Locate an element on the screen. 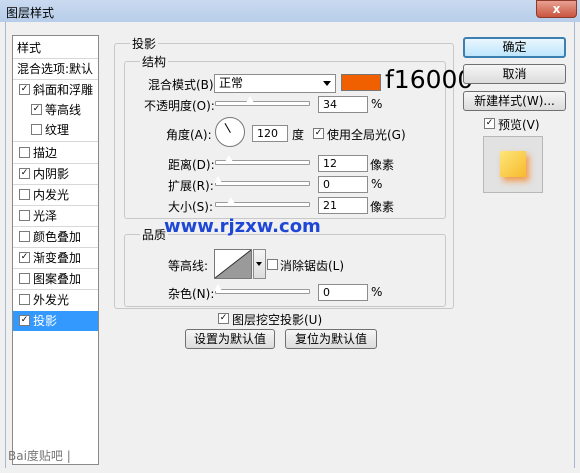  reset-default-button: 复位为默认值 is located at coordinates (331, 339).